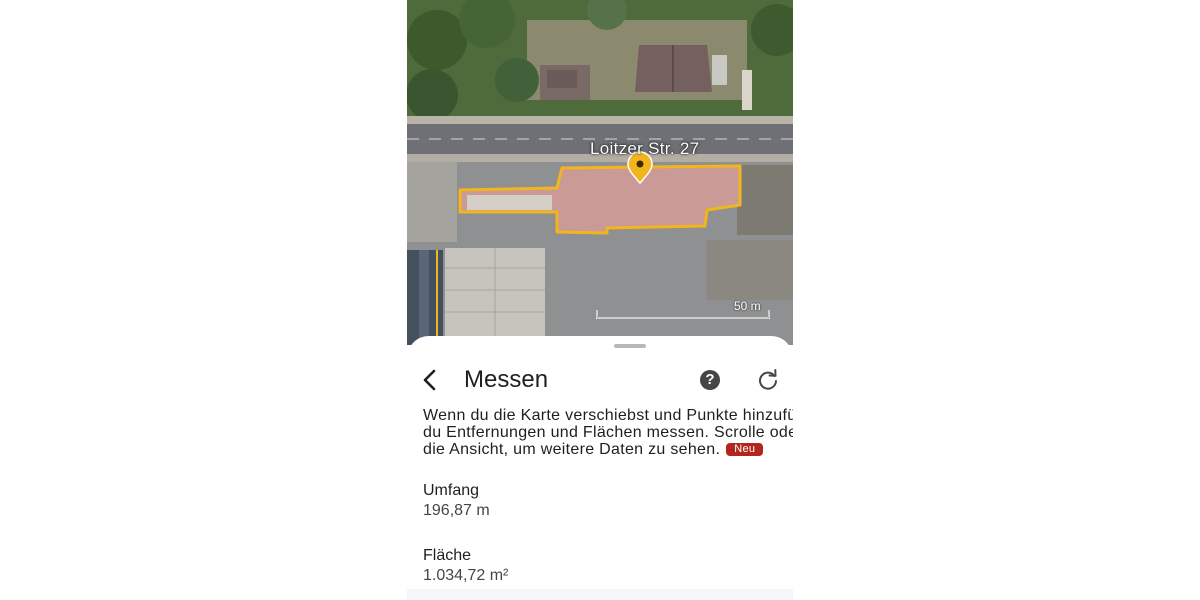  I want to click on scale-label: 50 m, so click(747, 306).